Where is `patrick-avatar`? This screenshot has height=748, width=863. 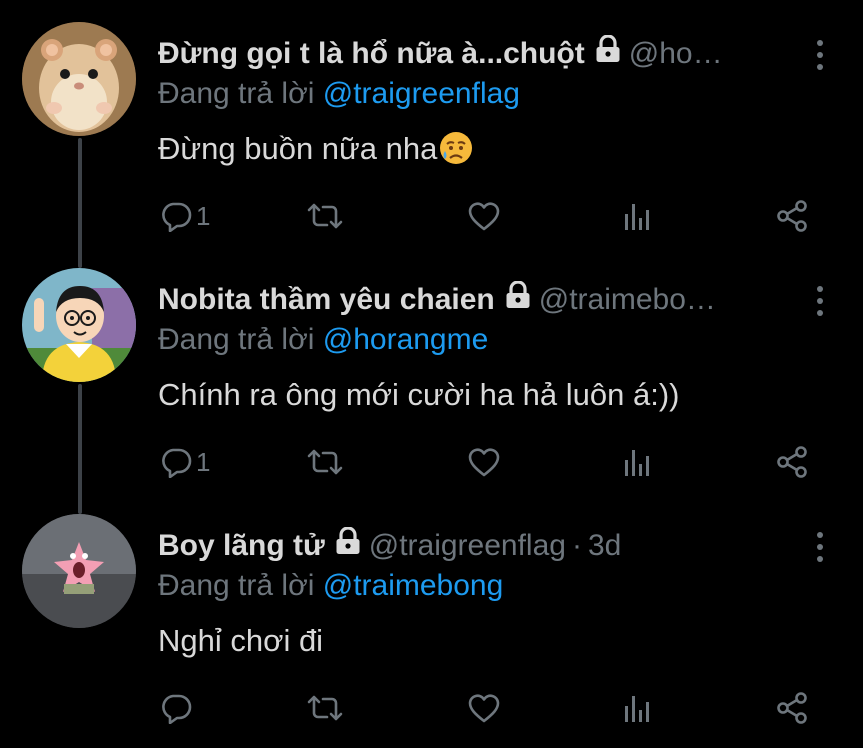 patrick-avatar is located at coordinates (79, 571).